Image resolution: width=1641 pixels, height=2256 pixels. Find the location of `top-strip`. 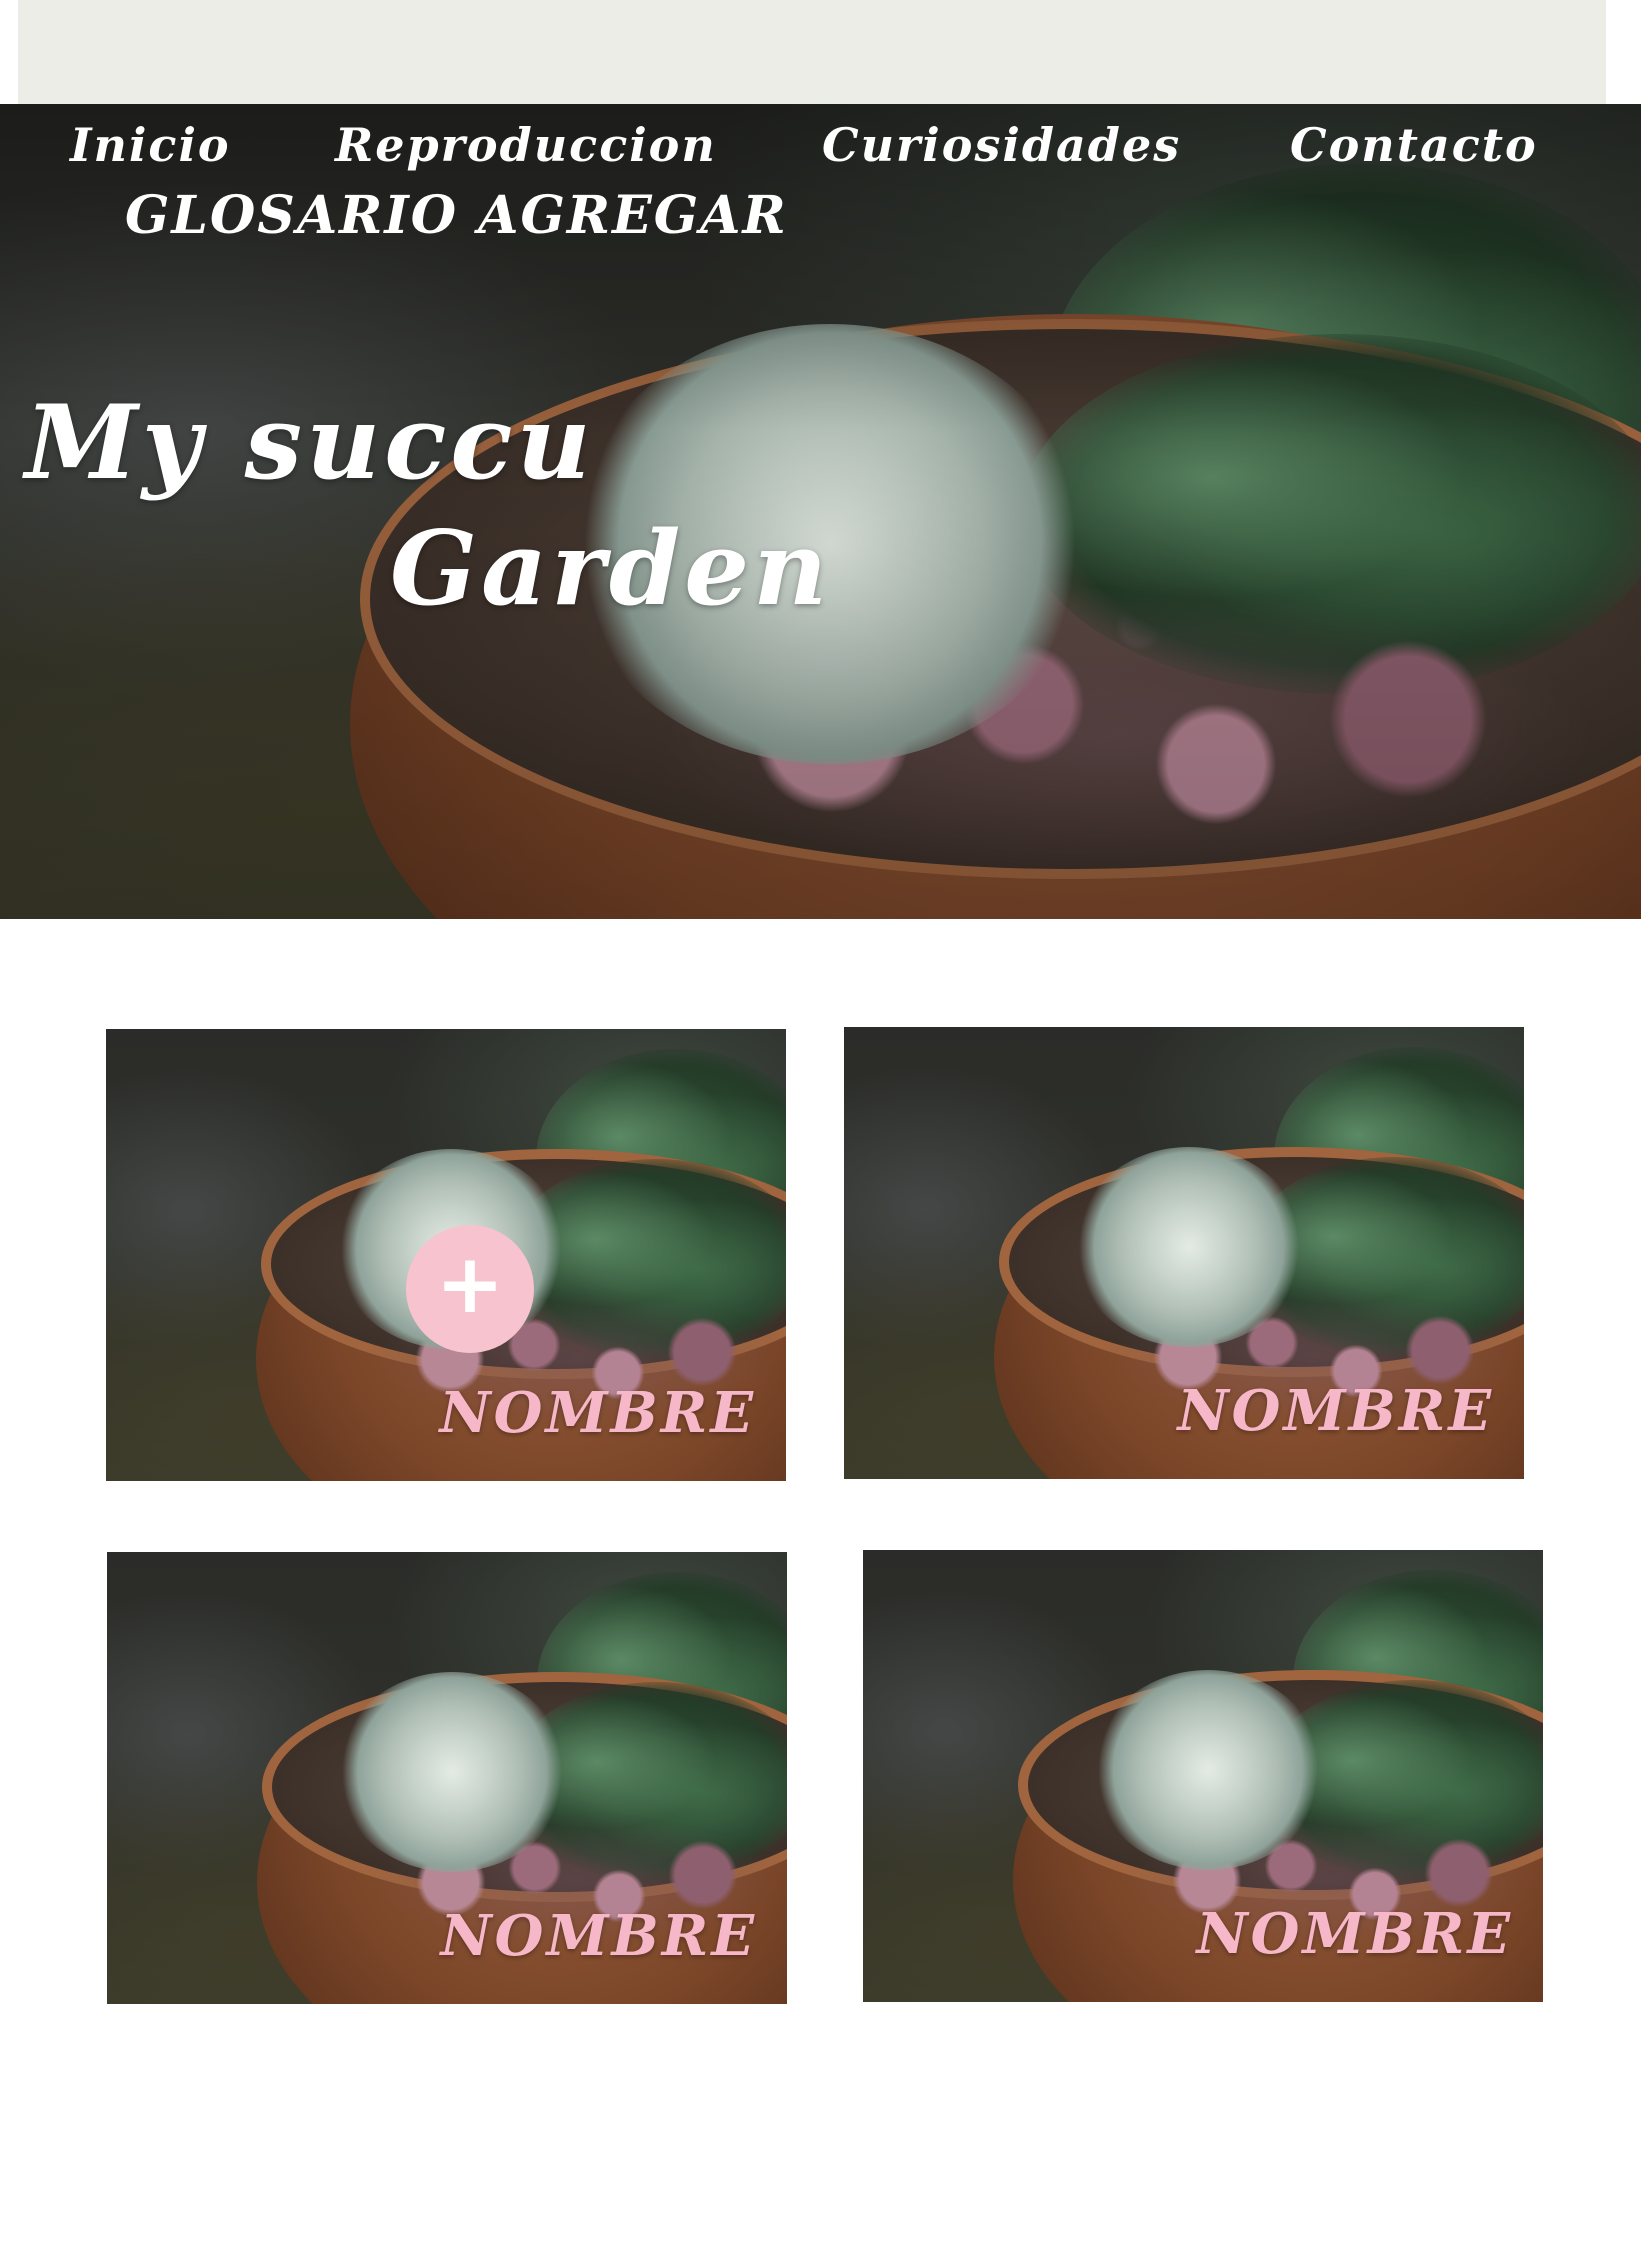

top-strip is located at coordinates (812, 52).